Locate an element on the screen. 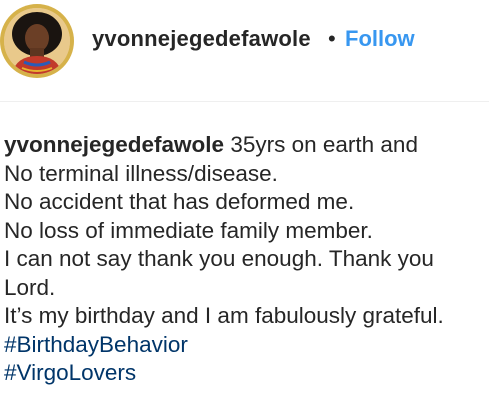 The height and width of the screenshot is (413, 489). avatar is located at coordinates (37, 41).